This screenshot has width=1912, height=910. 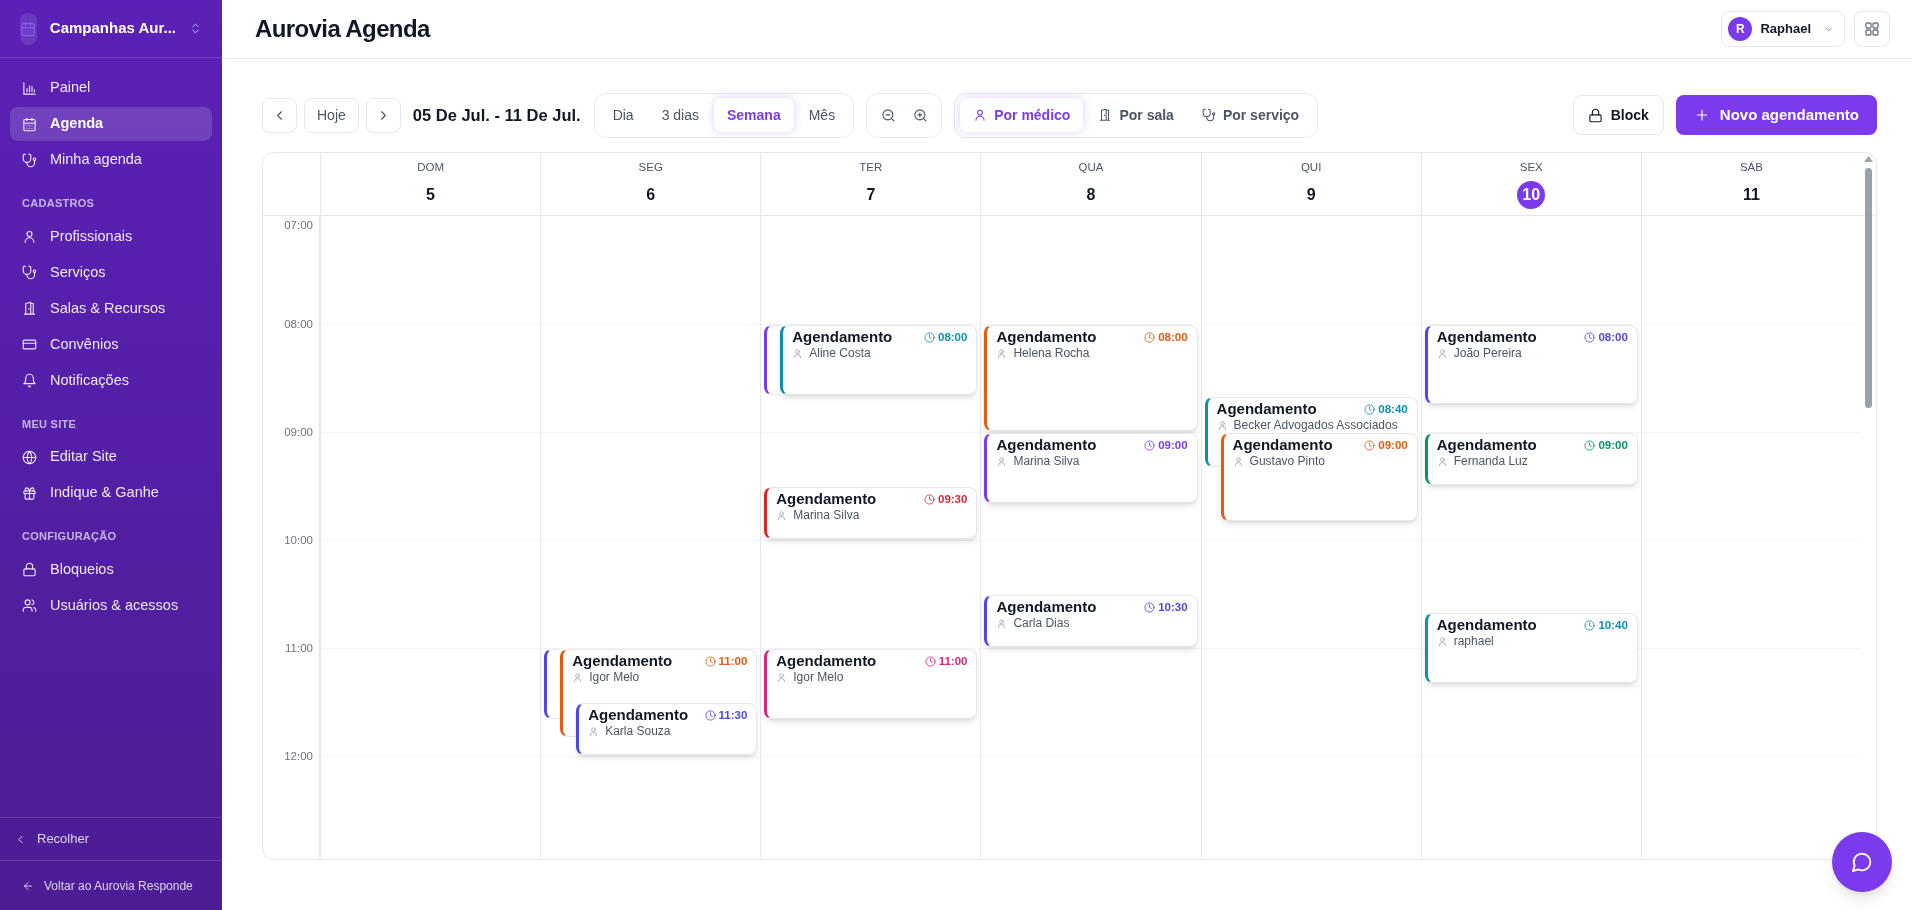 What do you see at coordinates (195, 28) in the screenshot?
I see `switcher-icon` at bounding box center [195, 28].